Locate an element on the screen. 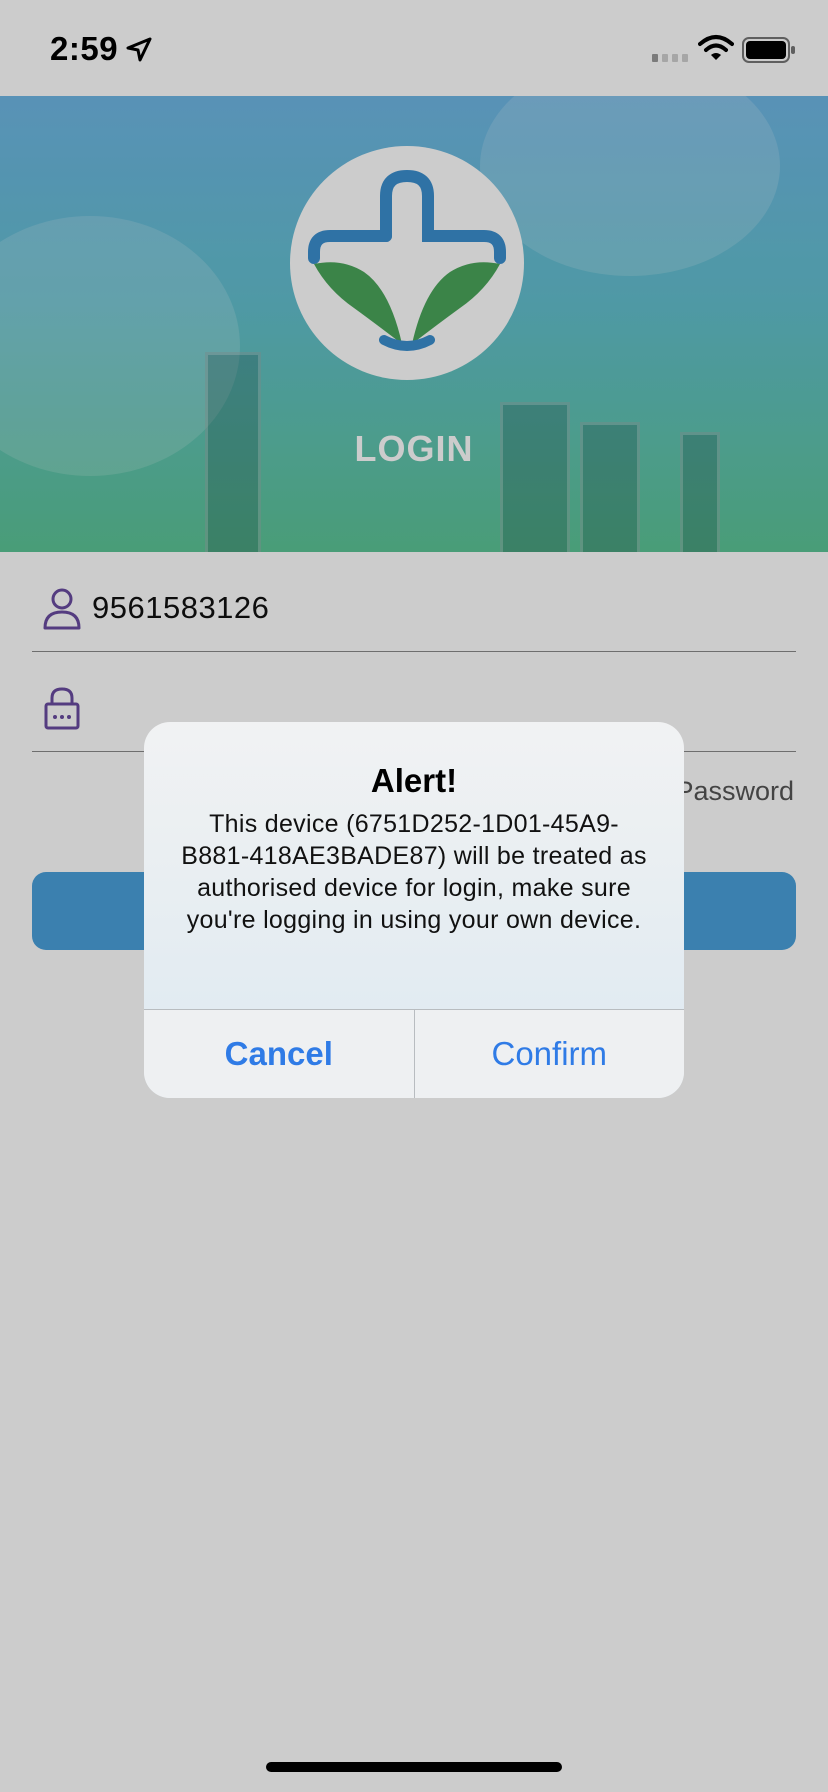 Image resolution: width=828 pixels, height=1792 pixels. cancel-button: Cancel is located at coordinates (279, 1054).